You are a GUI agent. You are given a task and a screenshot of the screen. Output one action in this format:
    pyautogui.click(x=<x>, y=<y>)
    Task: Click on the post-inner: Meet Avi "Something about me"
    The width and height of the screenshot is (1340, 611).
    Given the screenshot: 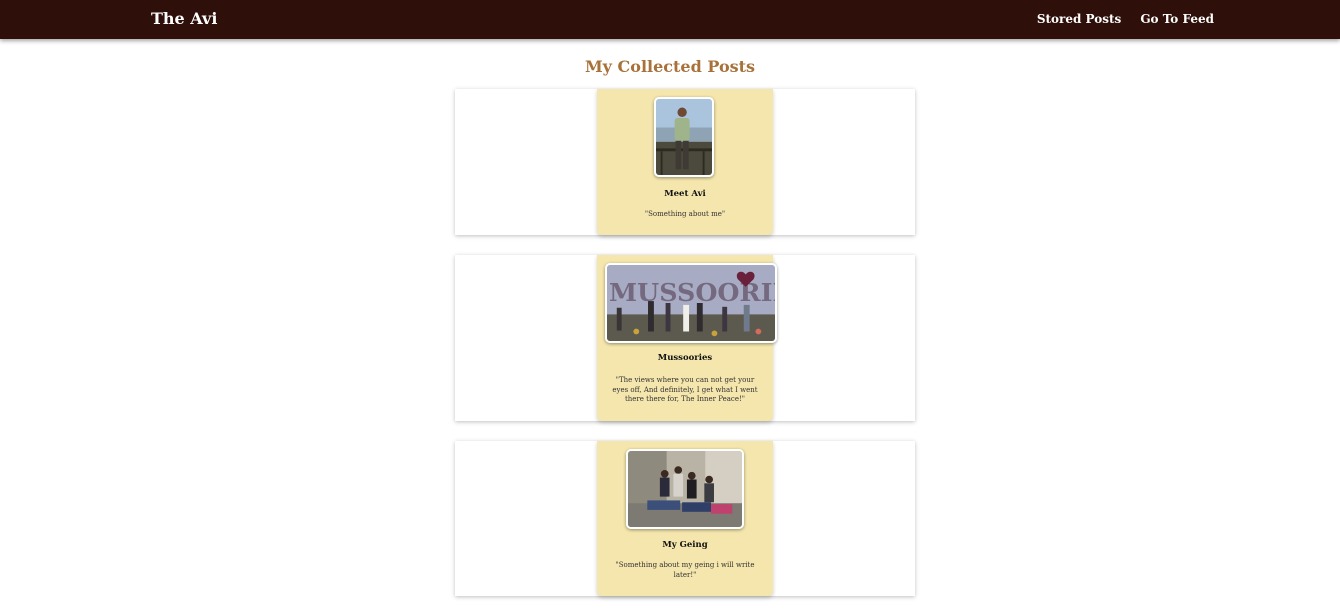 What is the action you would take?
    pyautogui.click(x=685, y=162)
    